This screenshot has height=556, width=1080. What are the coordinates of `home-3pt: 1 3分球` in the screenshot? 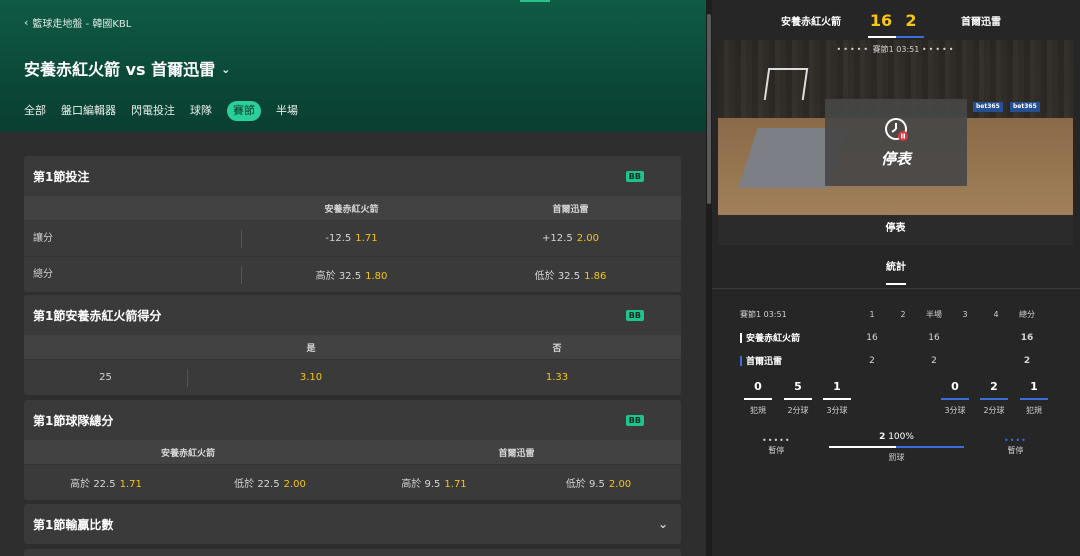 It's located at (837, 398).